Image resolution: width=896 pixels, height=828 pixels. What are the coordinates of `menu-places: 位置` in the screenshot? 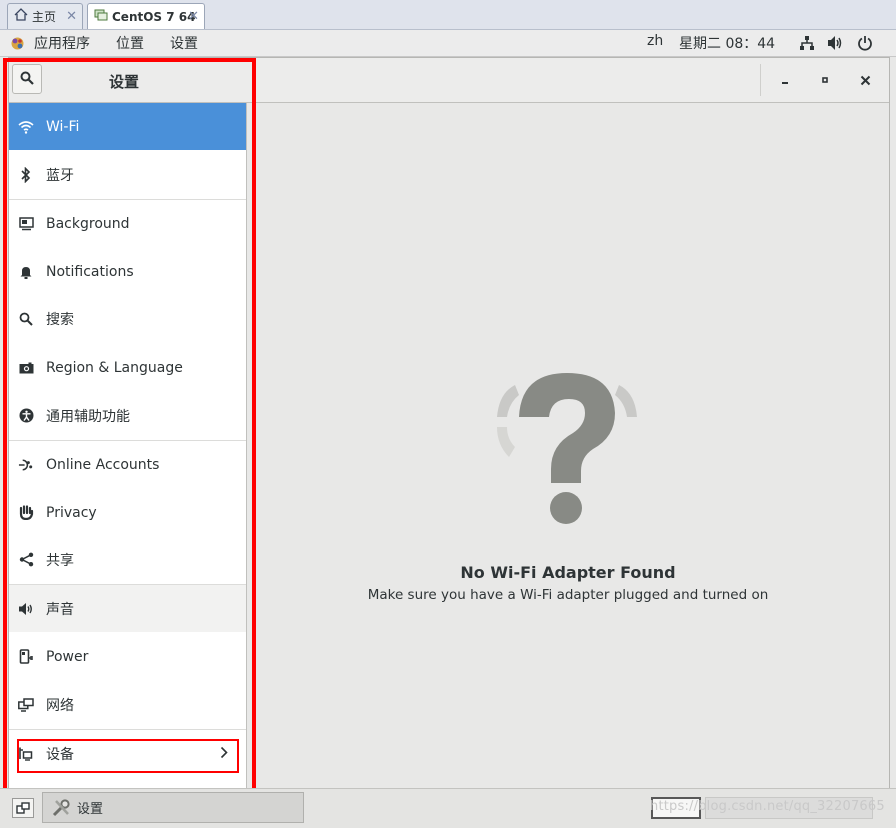 It's located at (130, 43).